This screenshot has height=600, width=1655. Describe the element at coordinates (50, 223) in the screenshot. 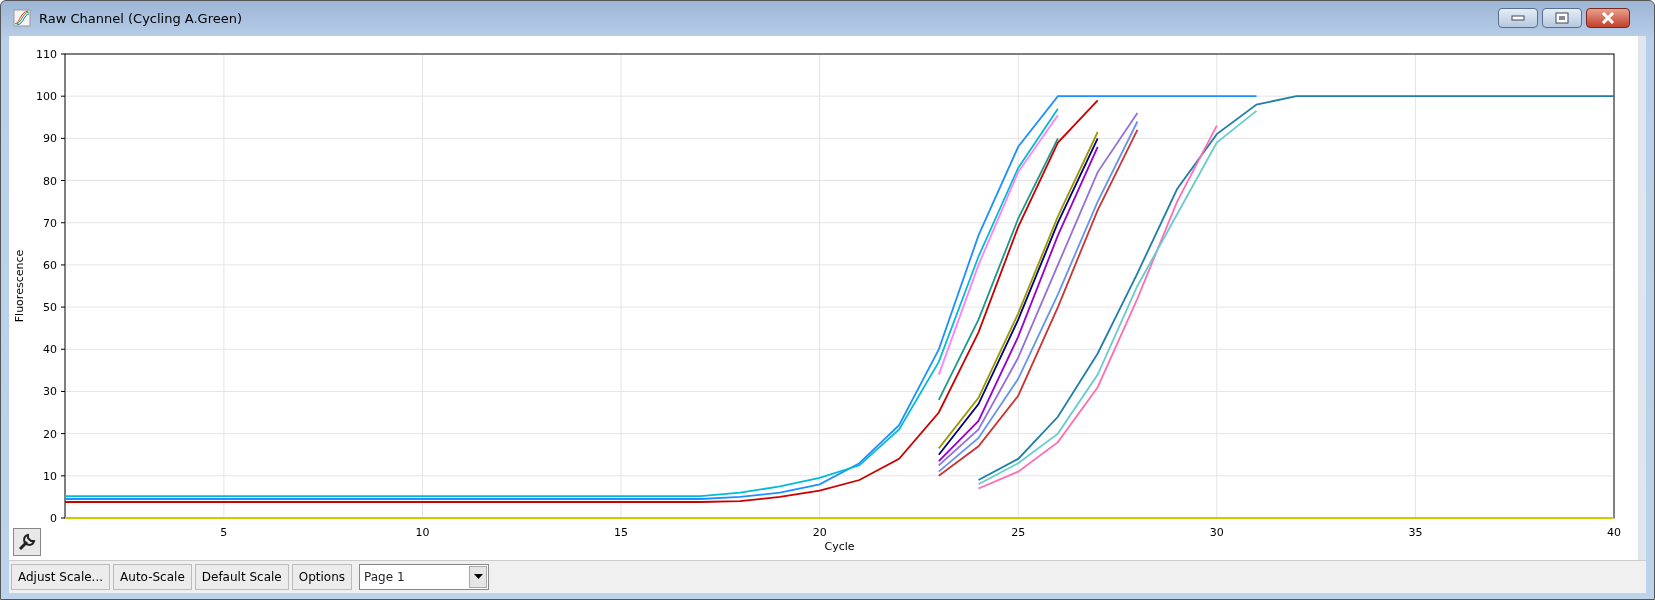

I see `y-tick-label: 70` at that location.